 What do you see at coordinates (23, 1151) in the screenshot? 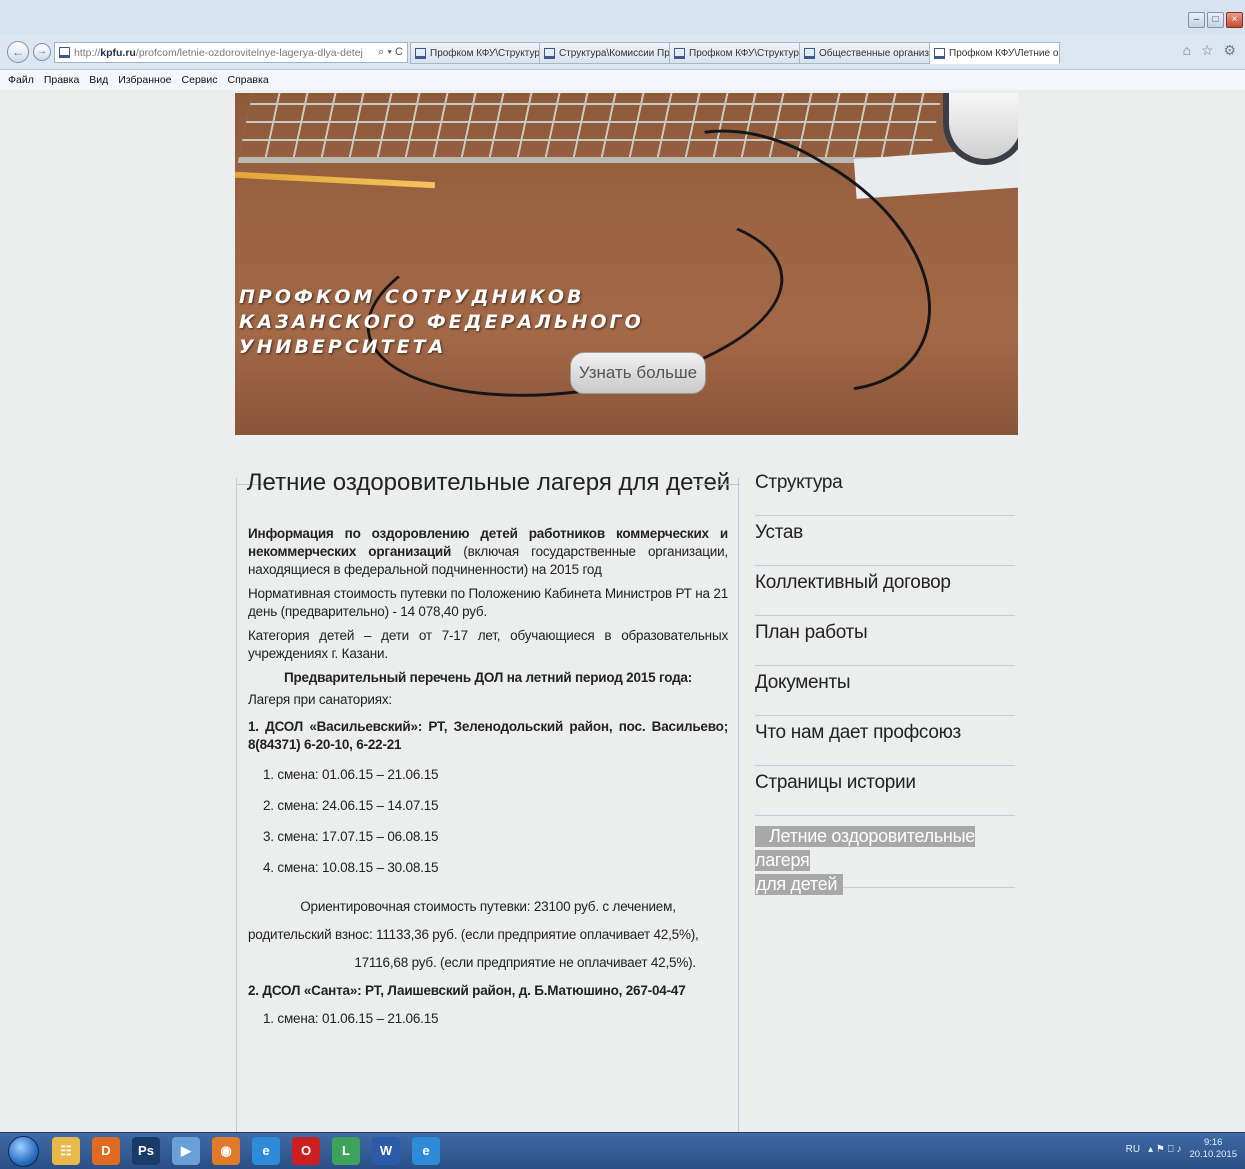
I see `start-button` at bounding box center [23, 1151].